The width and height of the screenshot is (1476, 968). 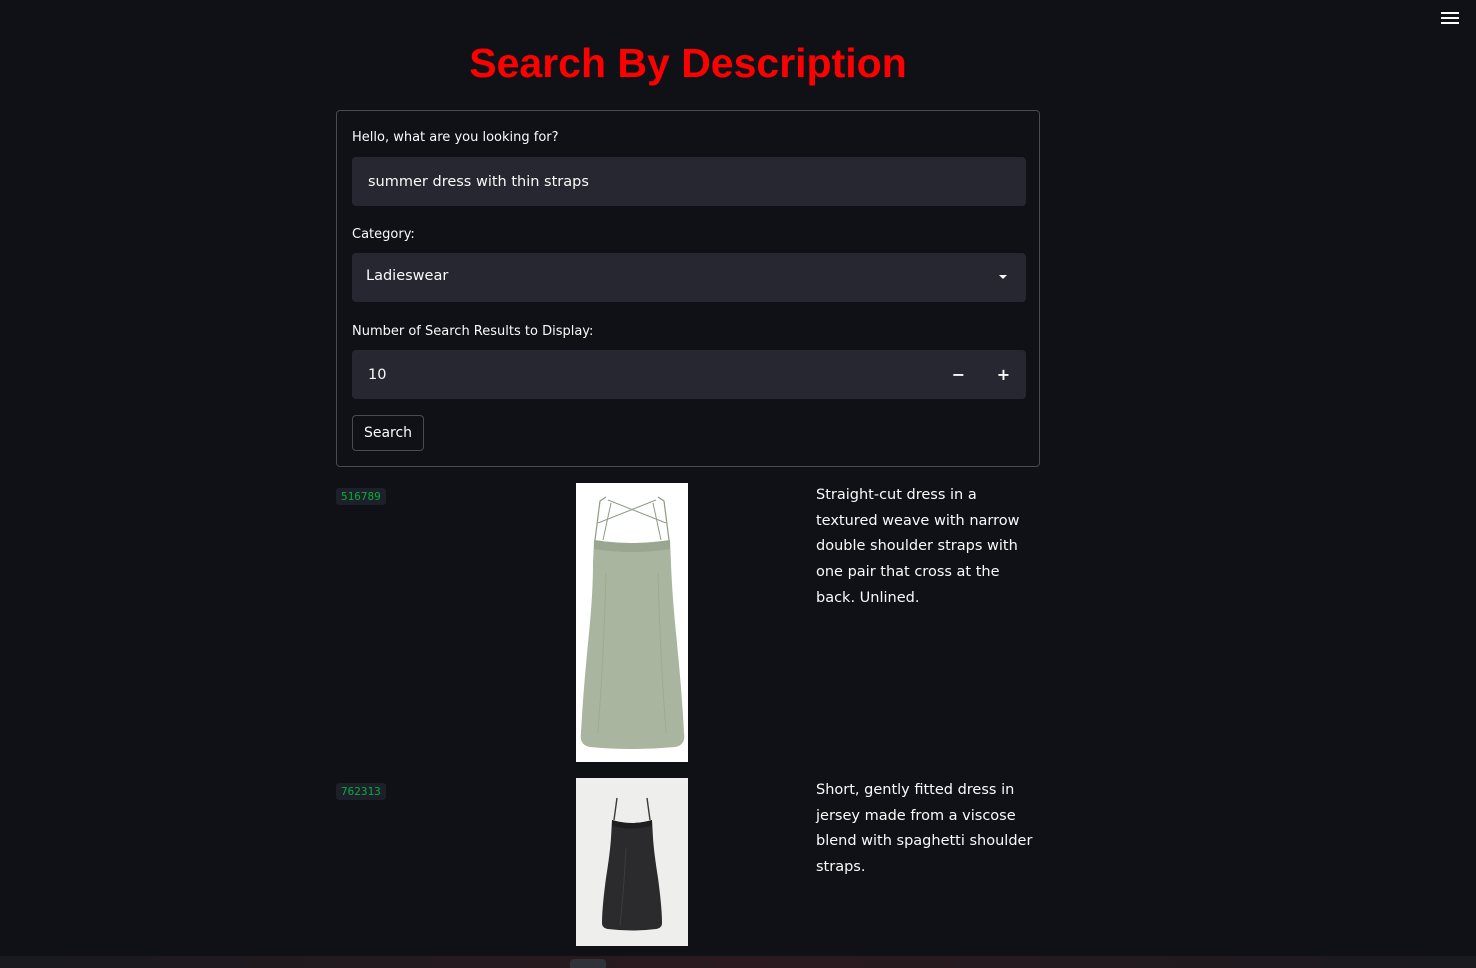 I want to click on result-count-field: − +, so click(x=689, y=374).